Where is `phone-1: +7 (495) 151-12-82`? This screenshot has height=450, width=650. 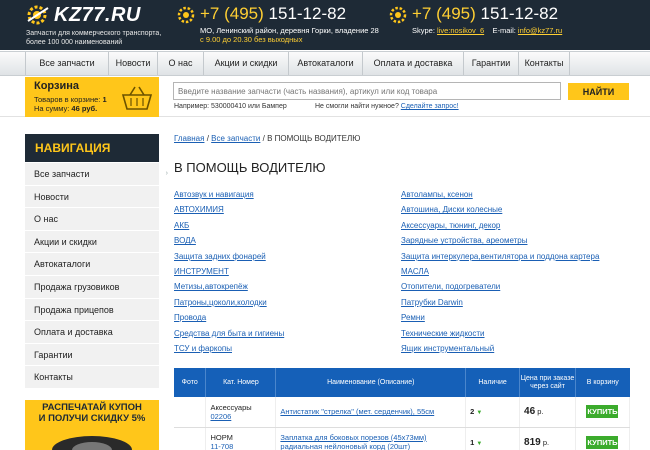
phone-1: +7 (495) 151-12-82 is located at coordinates (273, 14).